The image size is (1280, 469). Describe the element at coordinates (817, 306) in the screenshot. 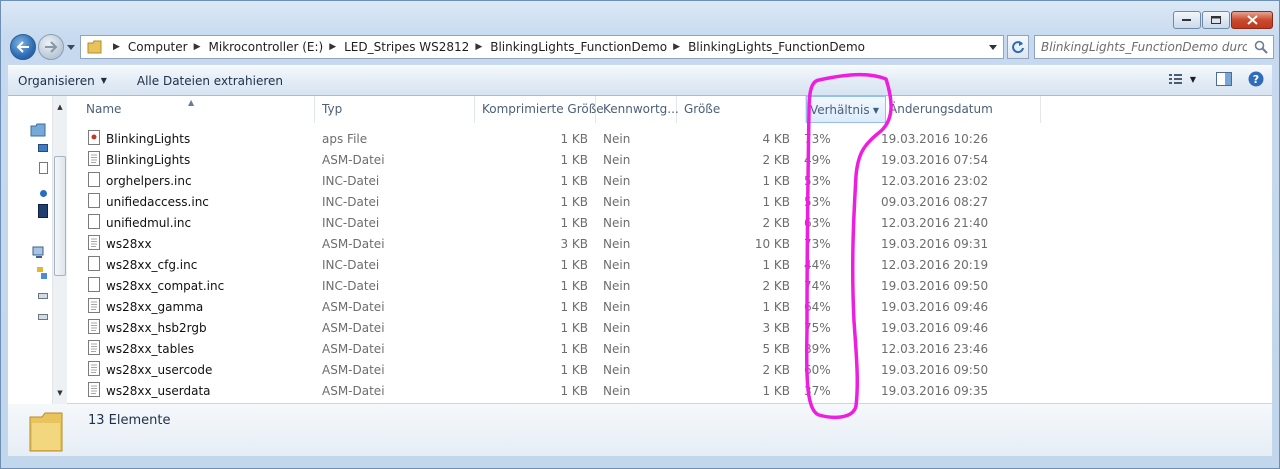

I see `cell-verhaeltnis: 64%` at that location.